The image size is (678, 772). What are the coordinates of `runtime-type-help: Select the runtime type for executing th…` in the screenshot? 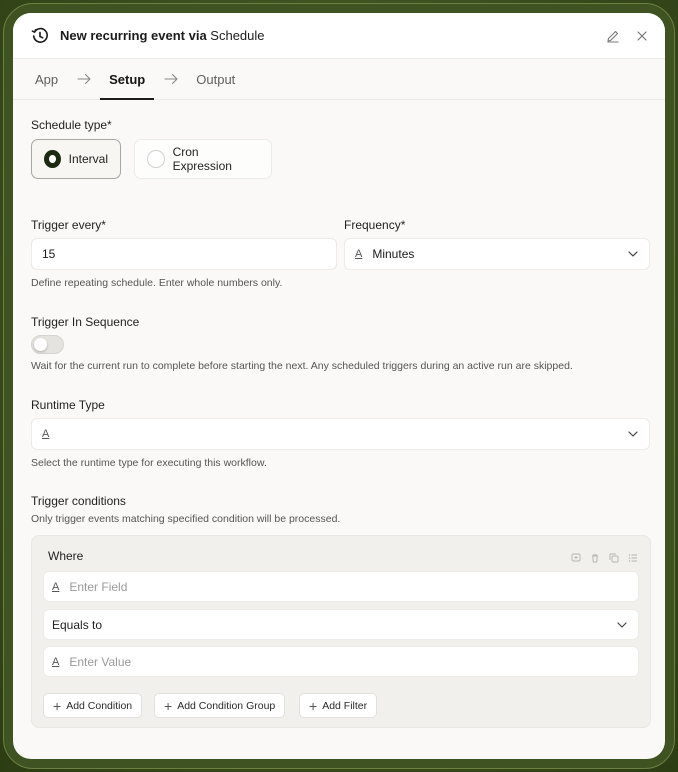 It's located at (149, 463).